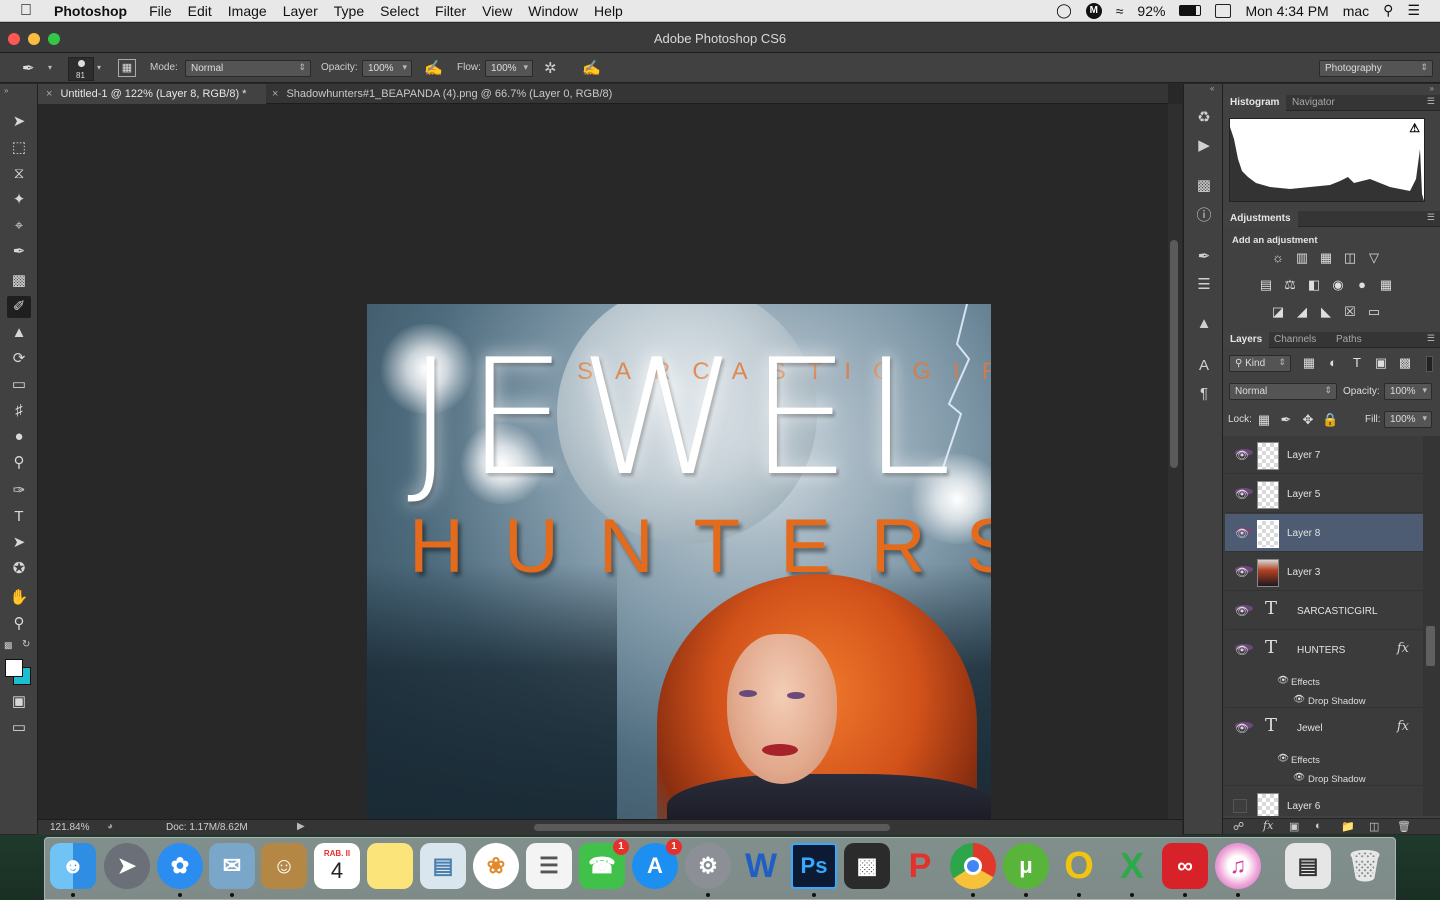 The width and height of the screenshot is (1440, 900). I want to click on lock-transparent-icon: ▦, so click(1264, 420).